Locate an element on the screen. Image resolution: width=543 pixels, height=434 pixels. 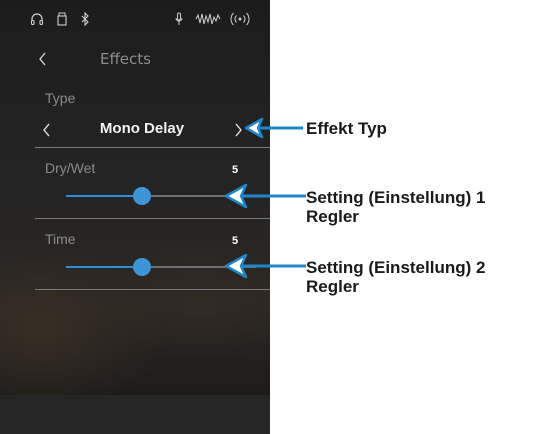
time-slider-knob is located at coordinates (142, 267).